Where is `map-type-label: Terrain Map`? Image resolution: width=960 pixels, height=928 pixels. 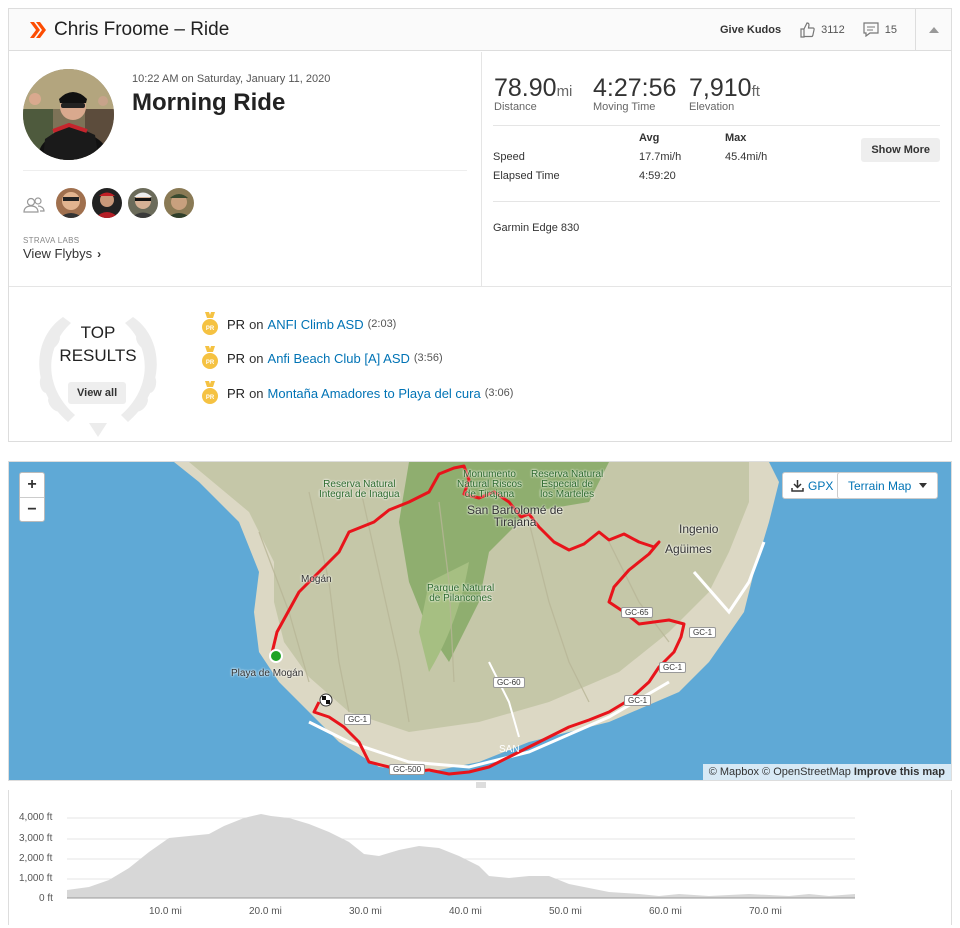 map-type-label: Terrain Map is located at coordinates (880, 485).